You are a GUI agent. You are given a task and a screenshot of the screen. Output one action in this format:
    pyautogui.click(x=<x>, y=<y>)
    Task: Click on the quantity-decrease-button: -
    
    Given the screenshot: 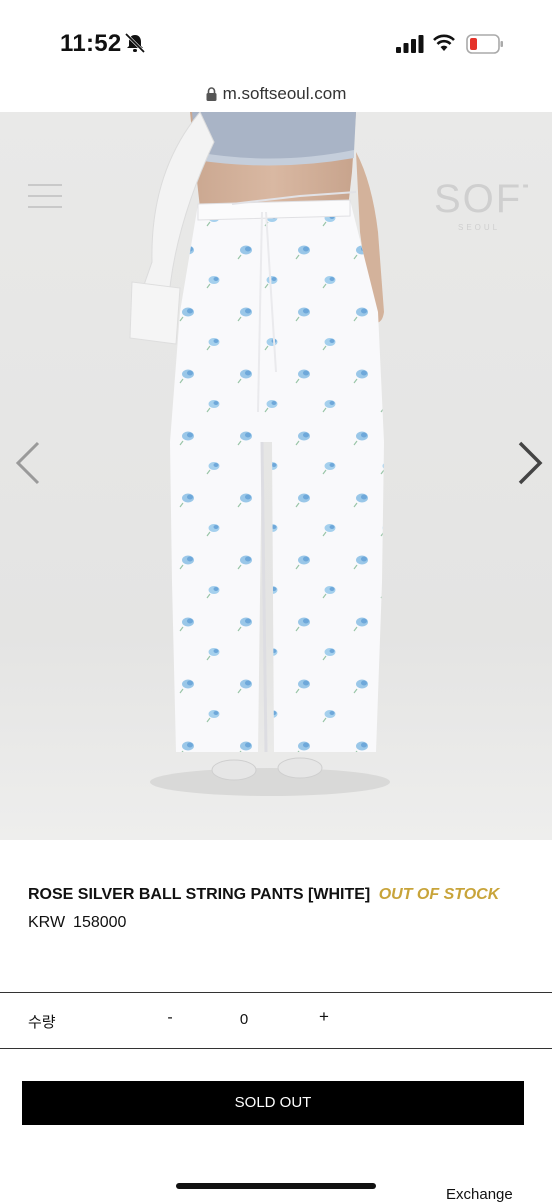 What is the action you would take?
    pyautogui.click(x=170, y=1018)
    